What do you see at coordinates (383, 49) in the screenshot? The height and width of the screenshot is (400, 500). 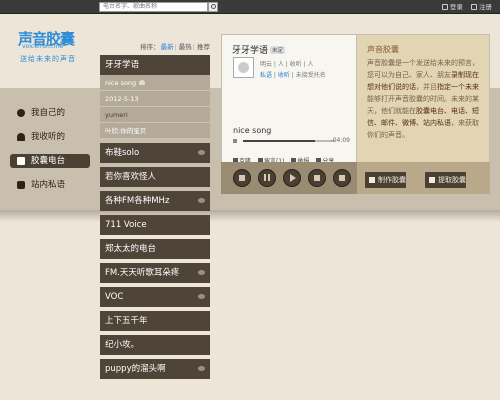 I see `capsule-info-title: 声音胶囊` at bounding box center [383, 49].